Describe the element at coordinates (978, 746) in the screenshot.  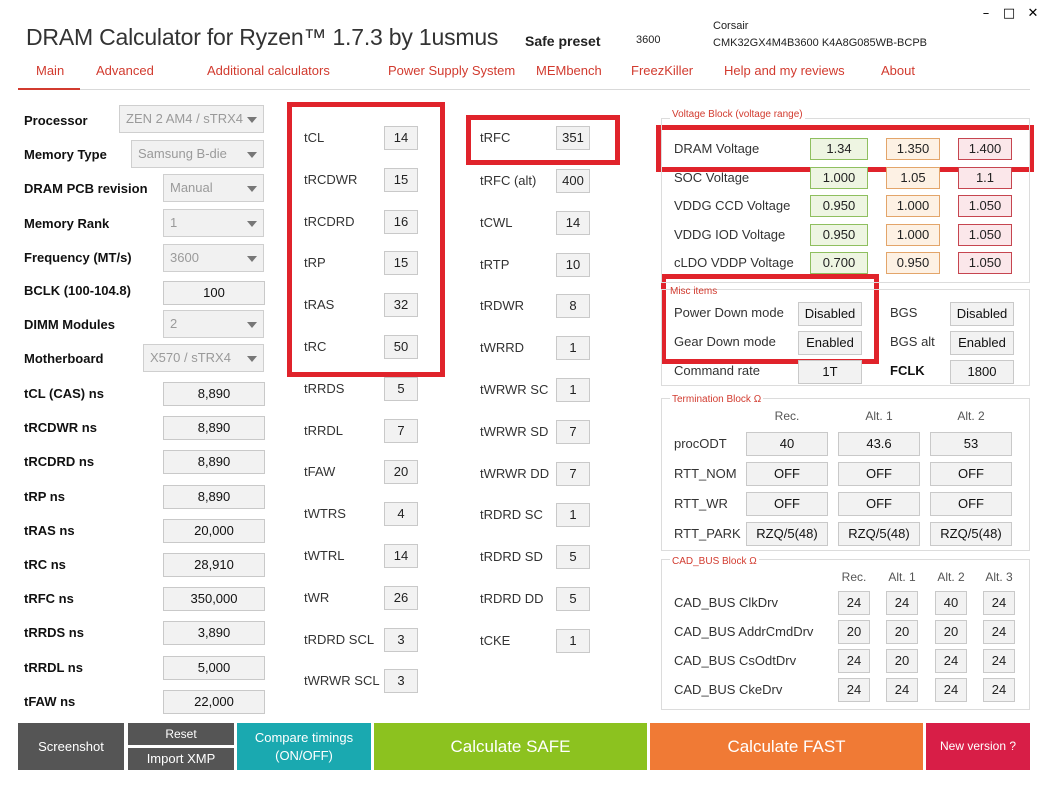
I see `new-version-button: New version ?` at that location.